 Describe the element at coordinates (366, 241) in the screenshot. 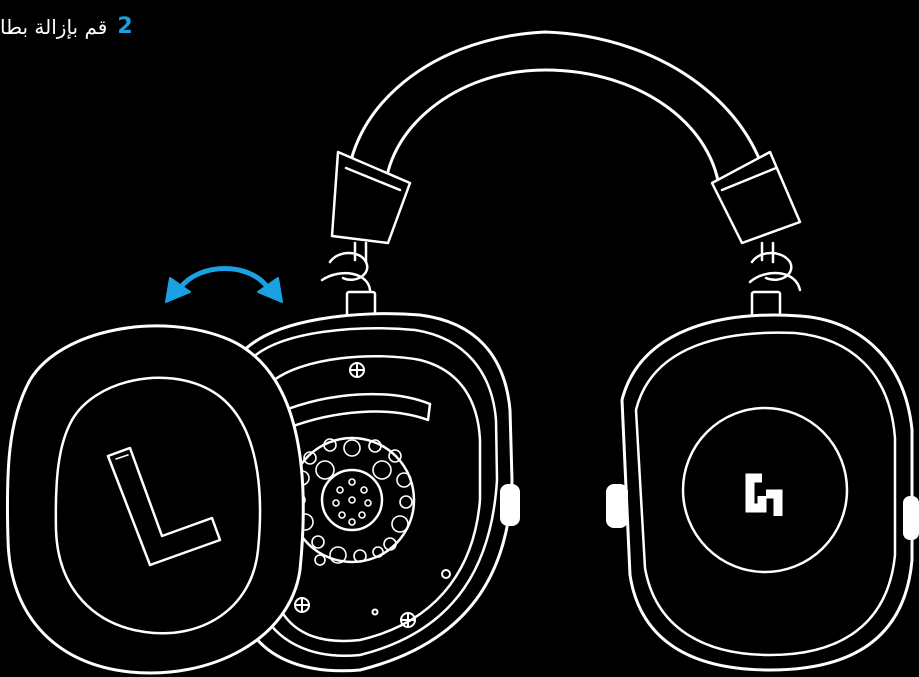

I see `left-slider` at that location.